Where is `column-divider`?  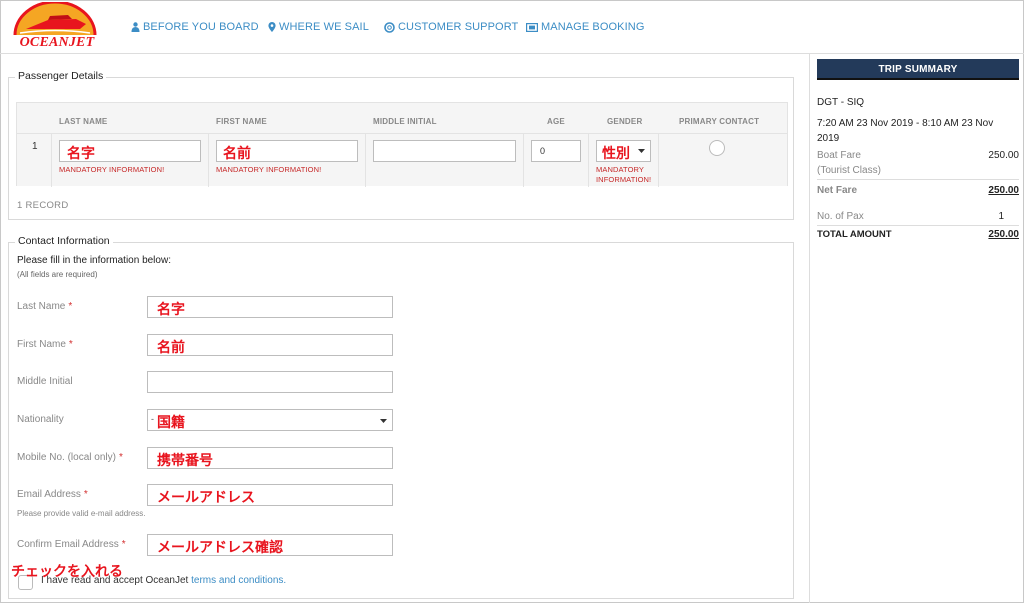
column-divider is located at coordinates (809, 328).